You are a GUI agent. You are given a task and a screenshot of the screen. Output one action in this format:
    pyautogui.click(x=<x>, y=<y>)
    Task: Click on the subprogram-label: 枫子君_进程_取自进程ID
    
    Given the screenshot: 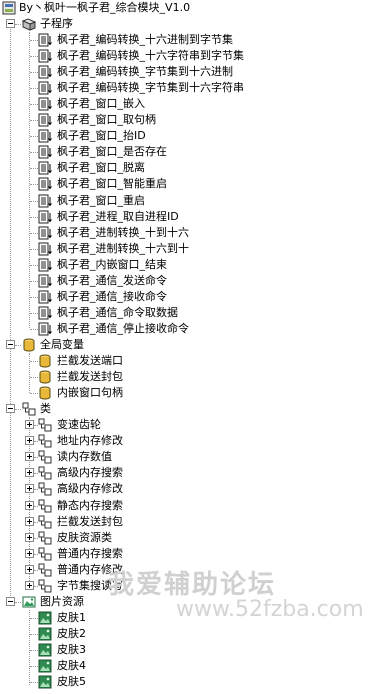 What is the action you would take?
    pyautogui.click(x=118, y=216)
    